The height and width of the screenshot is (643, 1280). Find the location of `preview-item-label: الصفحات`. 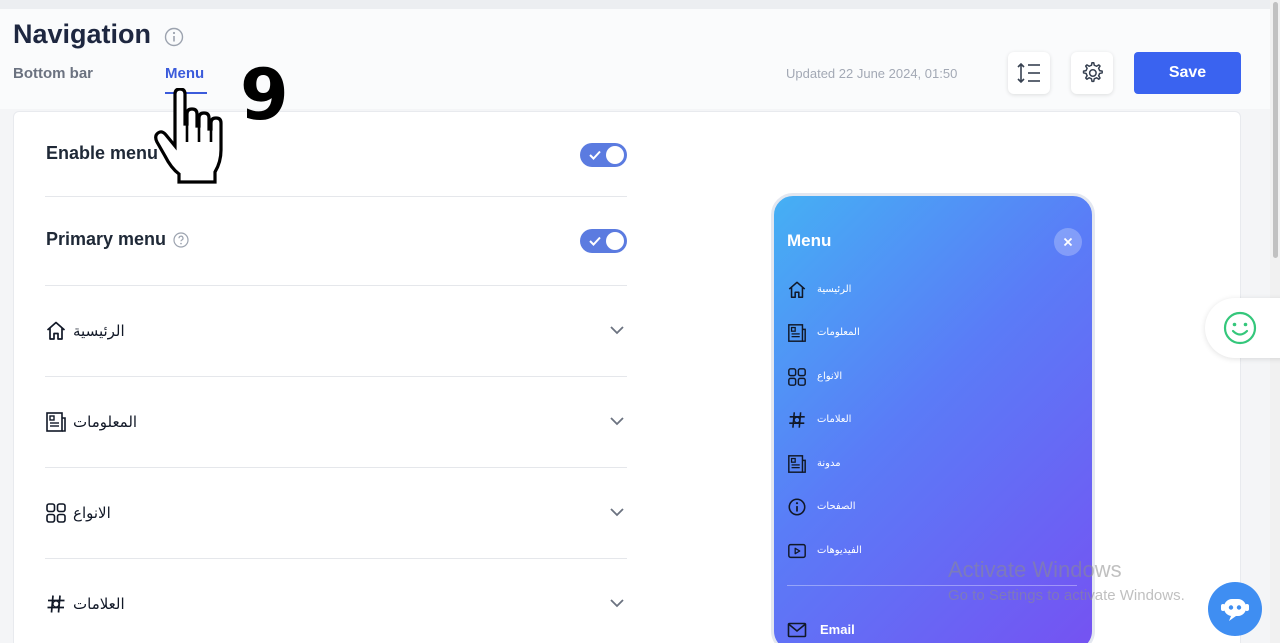

preview-item-label: الصفحات is located at coordinates (836, 506).